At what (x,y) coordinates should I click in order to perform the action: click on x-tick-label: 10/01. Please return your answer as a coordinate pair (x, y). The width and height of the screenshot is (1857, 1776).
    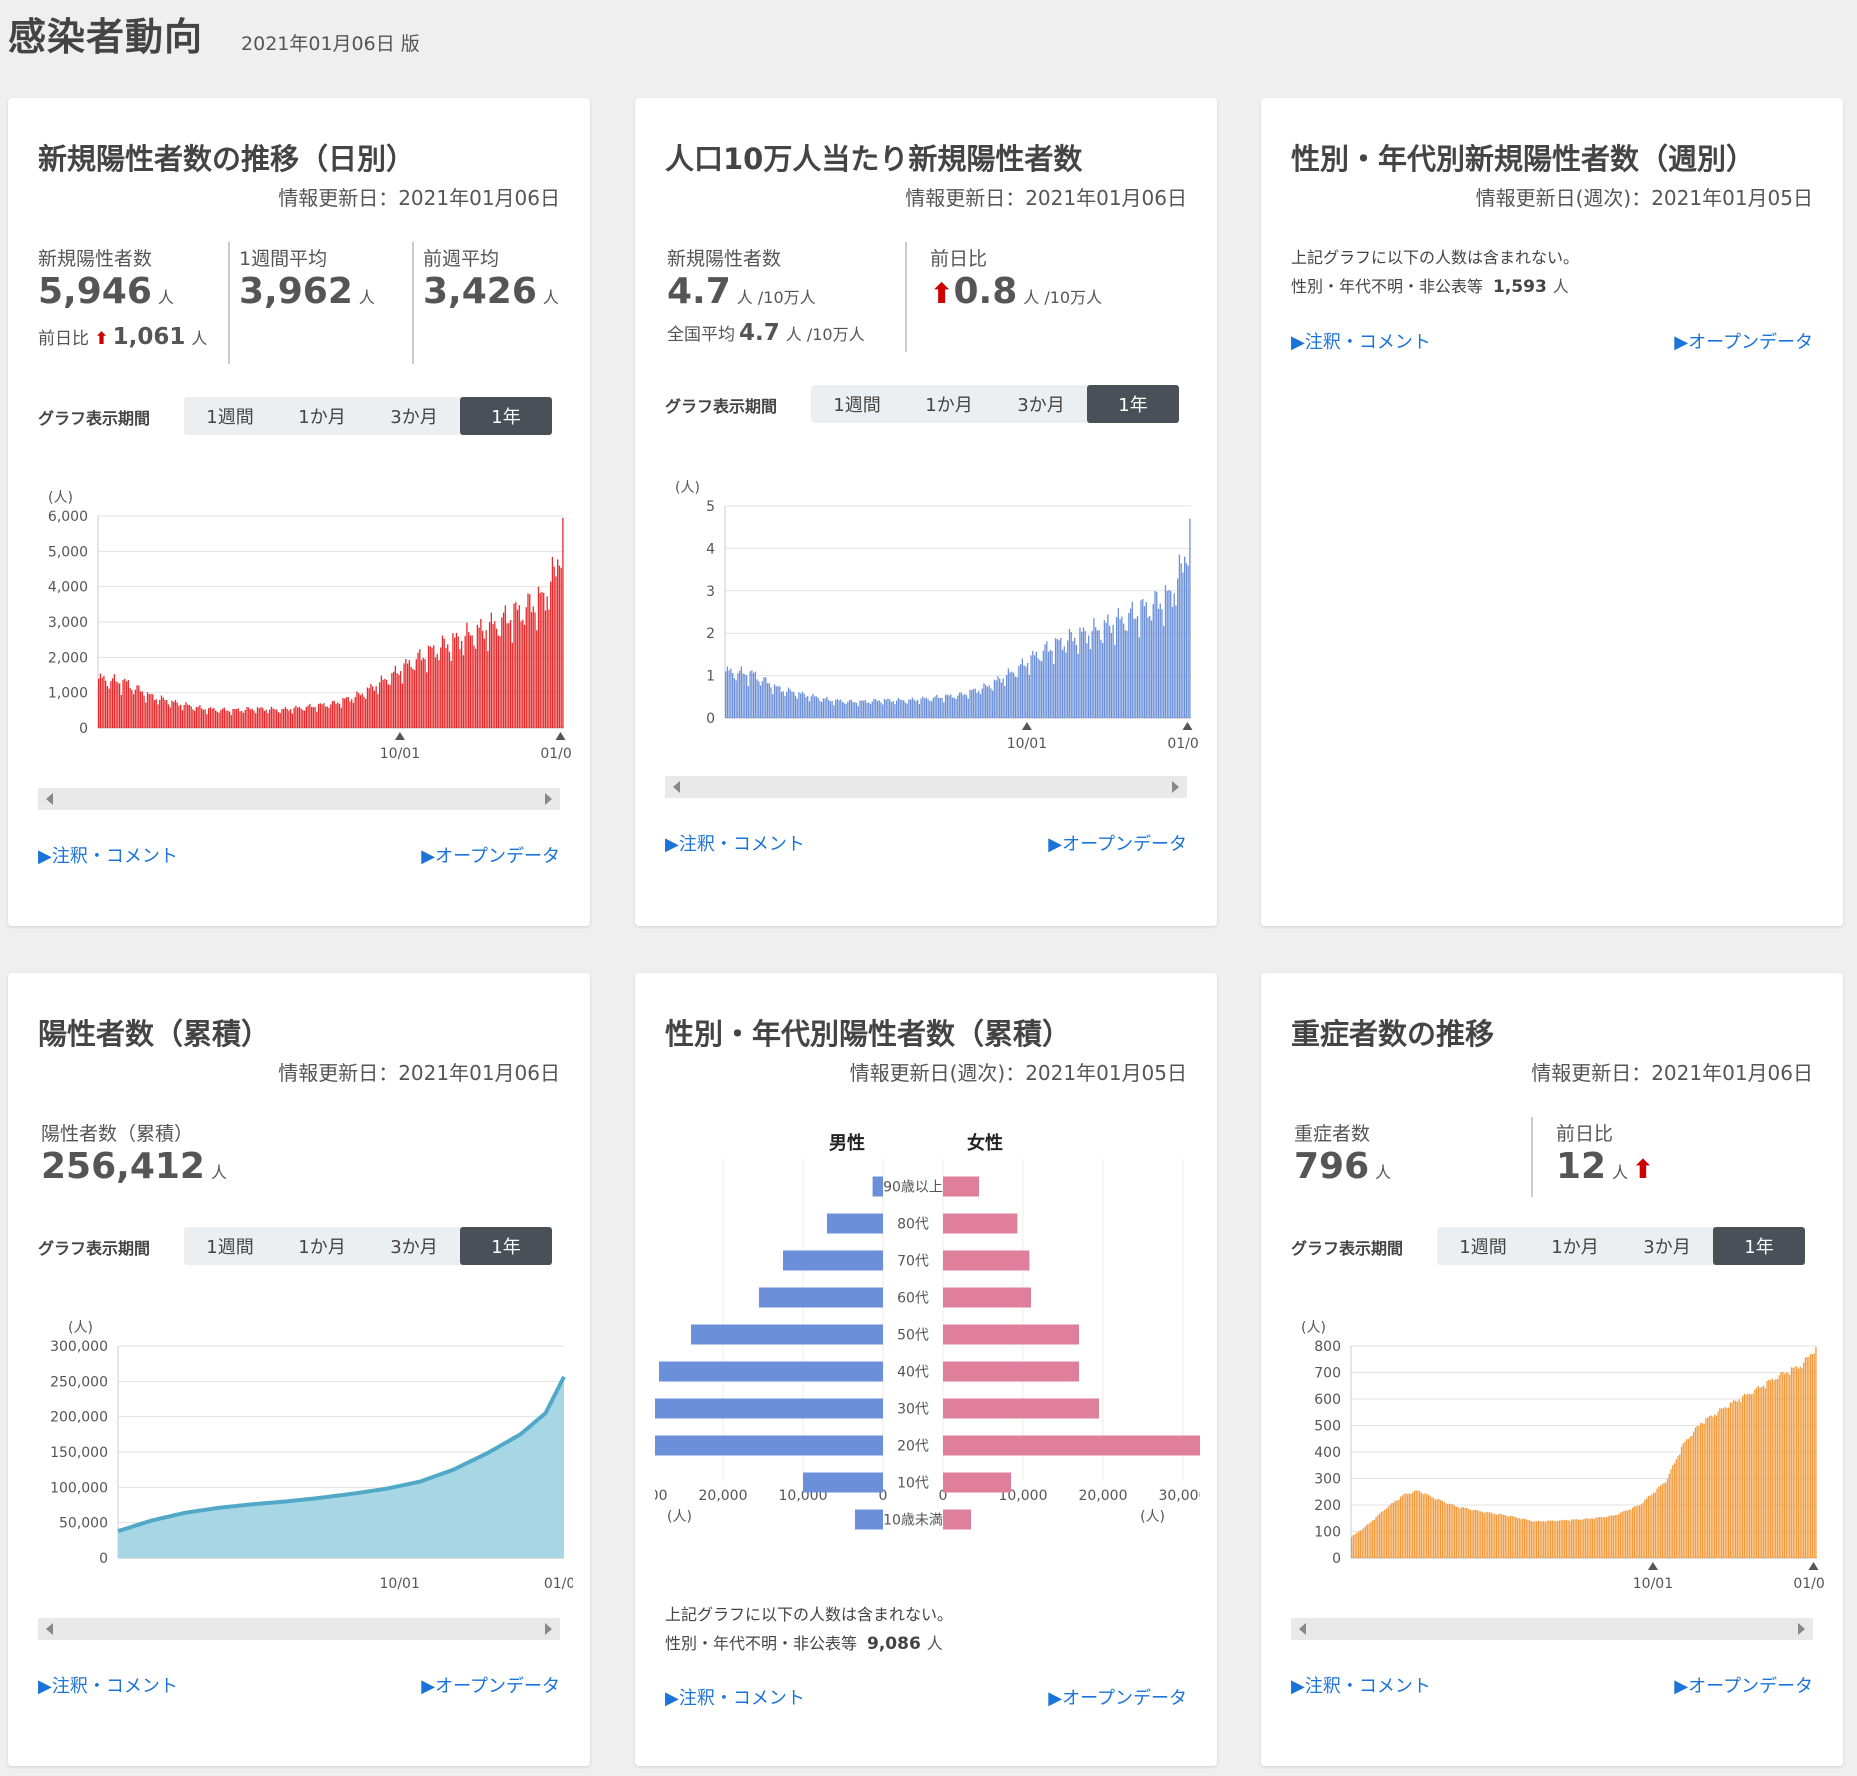
    Looking at the image, I should click on (1027, 744).